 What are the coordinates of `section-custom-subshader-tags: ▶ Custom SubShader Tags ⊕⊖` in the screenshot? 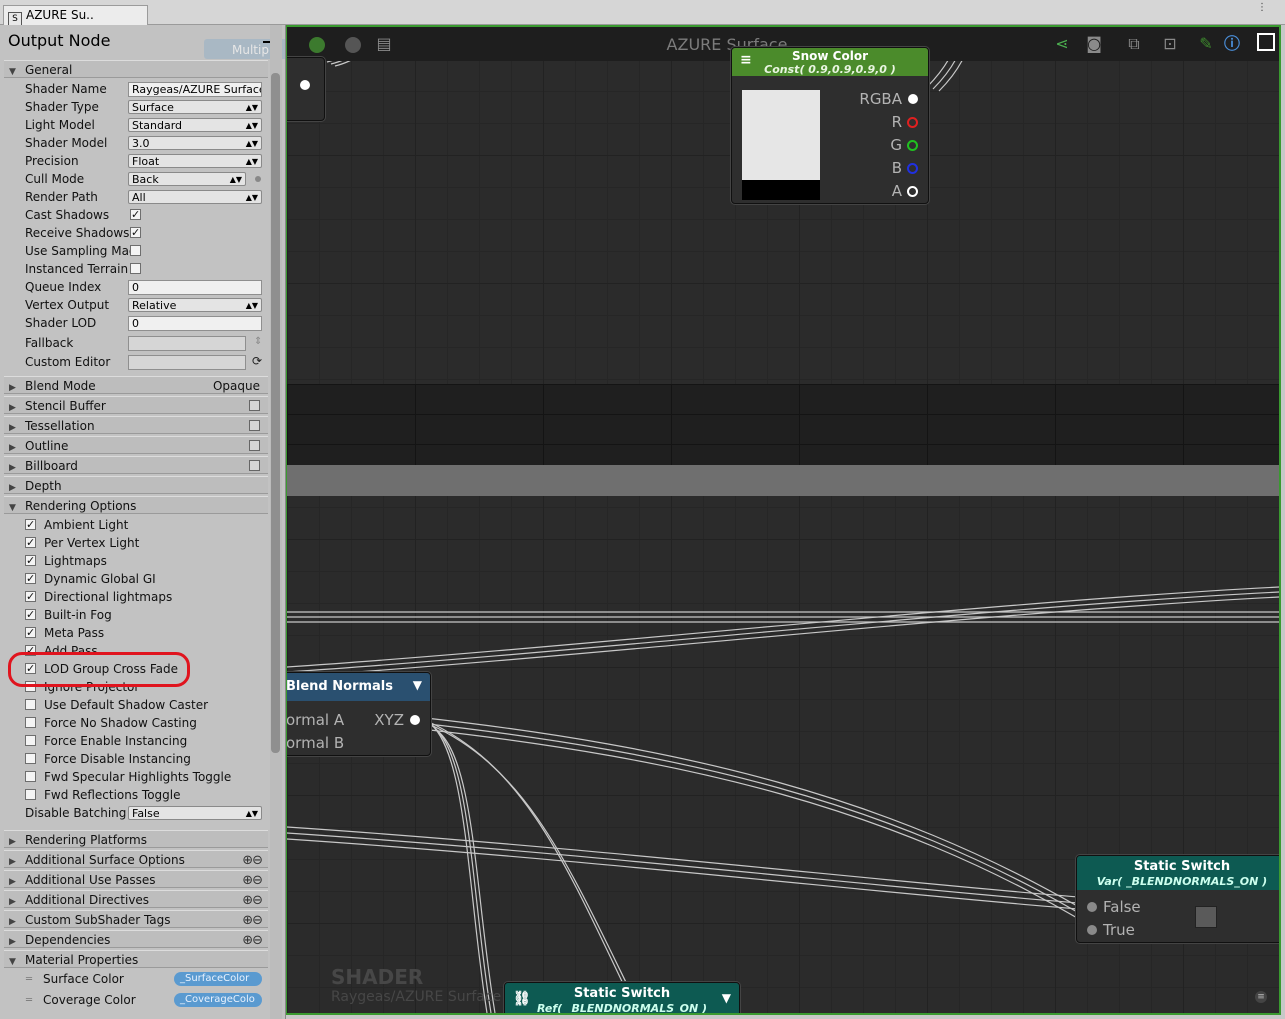 It's located at (136, 919).